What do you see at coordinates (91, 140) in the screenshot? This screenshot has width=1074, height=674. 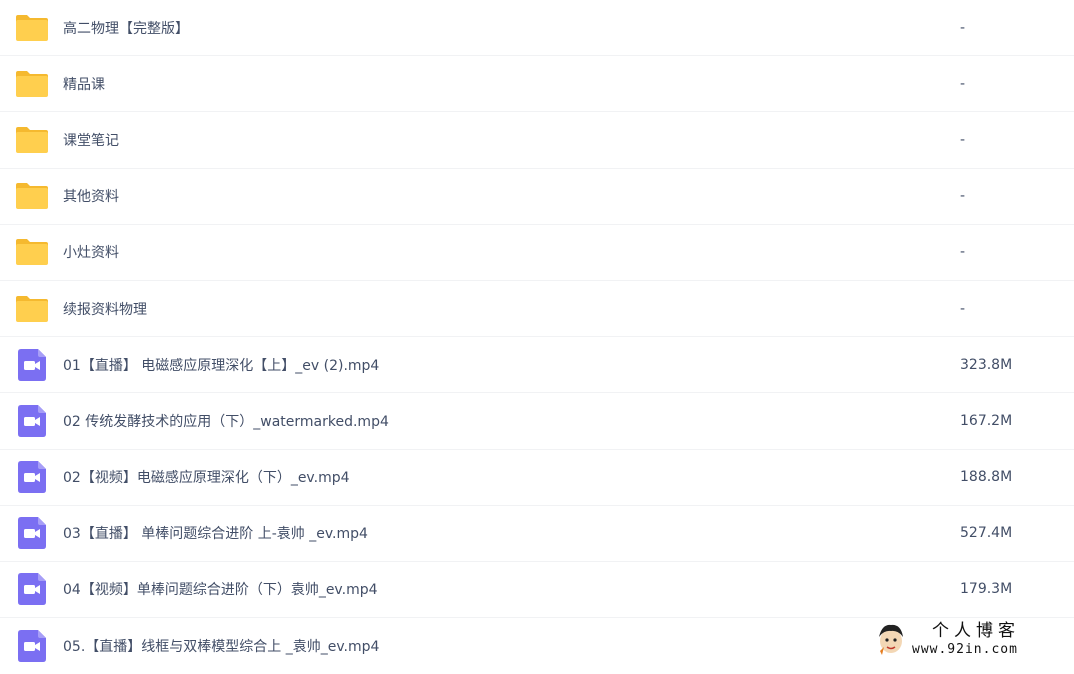 I see `file-name: 课堂笔记` at bounding box center [91, 140].